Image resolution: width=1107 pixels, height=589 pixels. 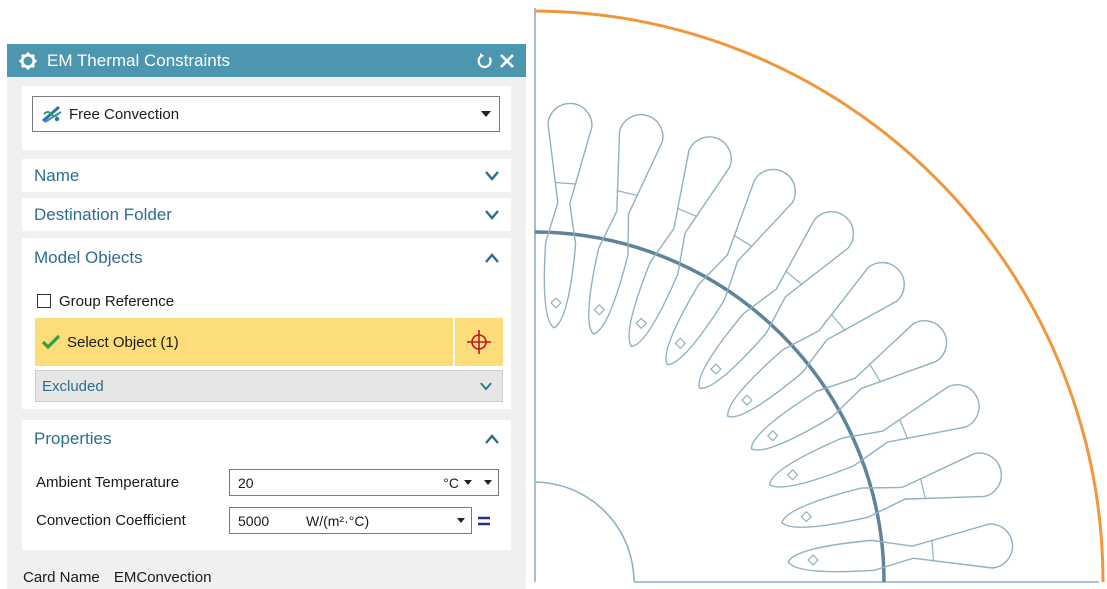 I want to click on inner-arc, so click(x=584, y=532).